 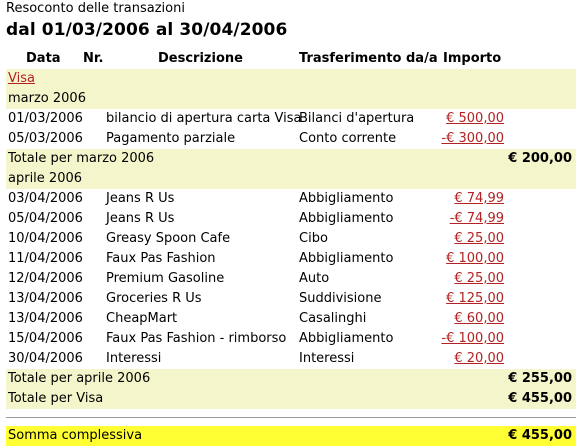 I want to click on tx-description: CheapMart, so click(x=142, y=318).